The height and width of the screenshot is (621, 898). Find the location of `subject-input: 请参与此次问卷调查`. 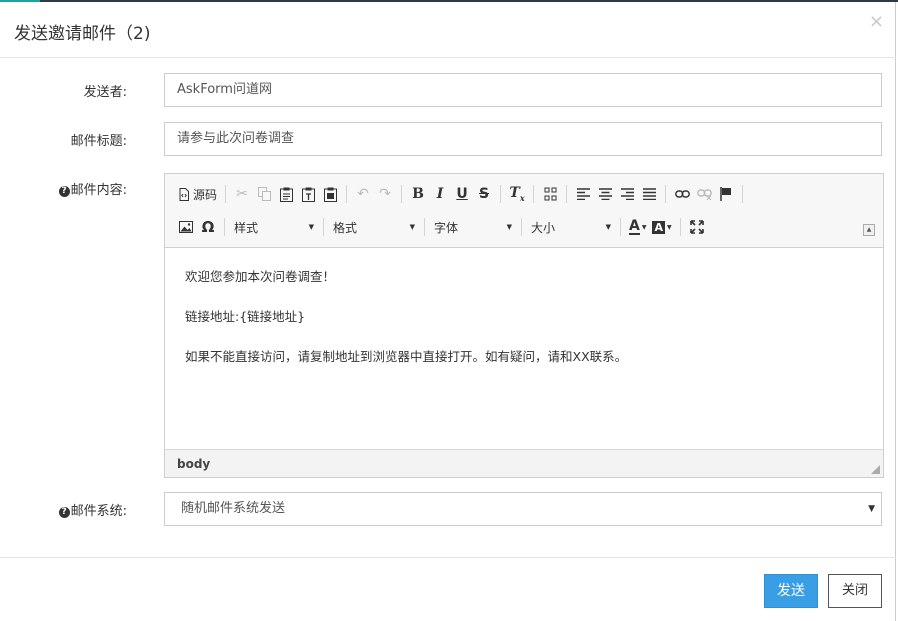

subject-input: 请参与此次问卷调查 is located at coordinates (523, 139).